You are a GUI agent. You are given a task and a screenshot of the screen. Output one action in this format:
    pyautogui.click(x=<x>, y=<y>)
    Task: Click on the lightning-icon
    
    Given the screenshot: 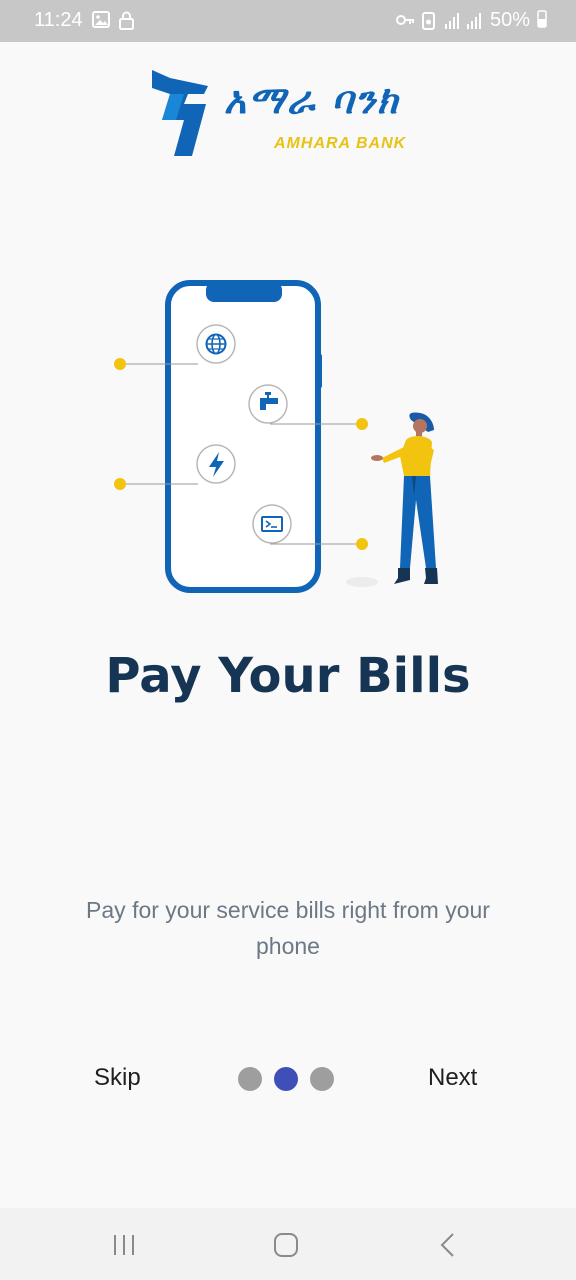 What is the action you would take?
    pyautogui.click(x=216, y=464)
    